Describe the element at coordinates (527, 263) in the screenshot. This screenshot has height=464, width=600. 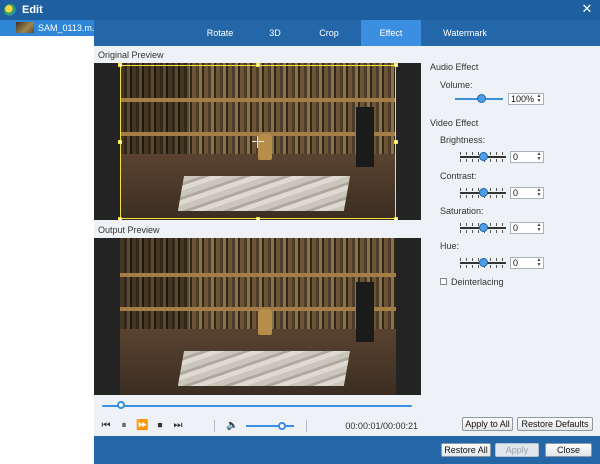
I see `hue-spinbox: 0 ▲ ▼` at that location.